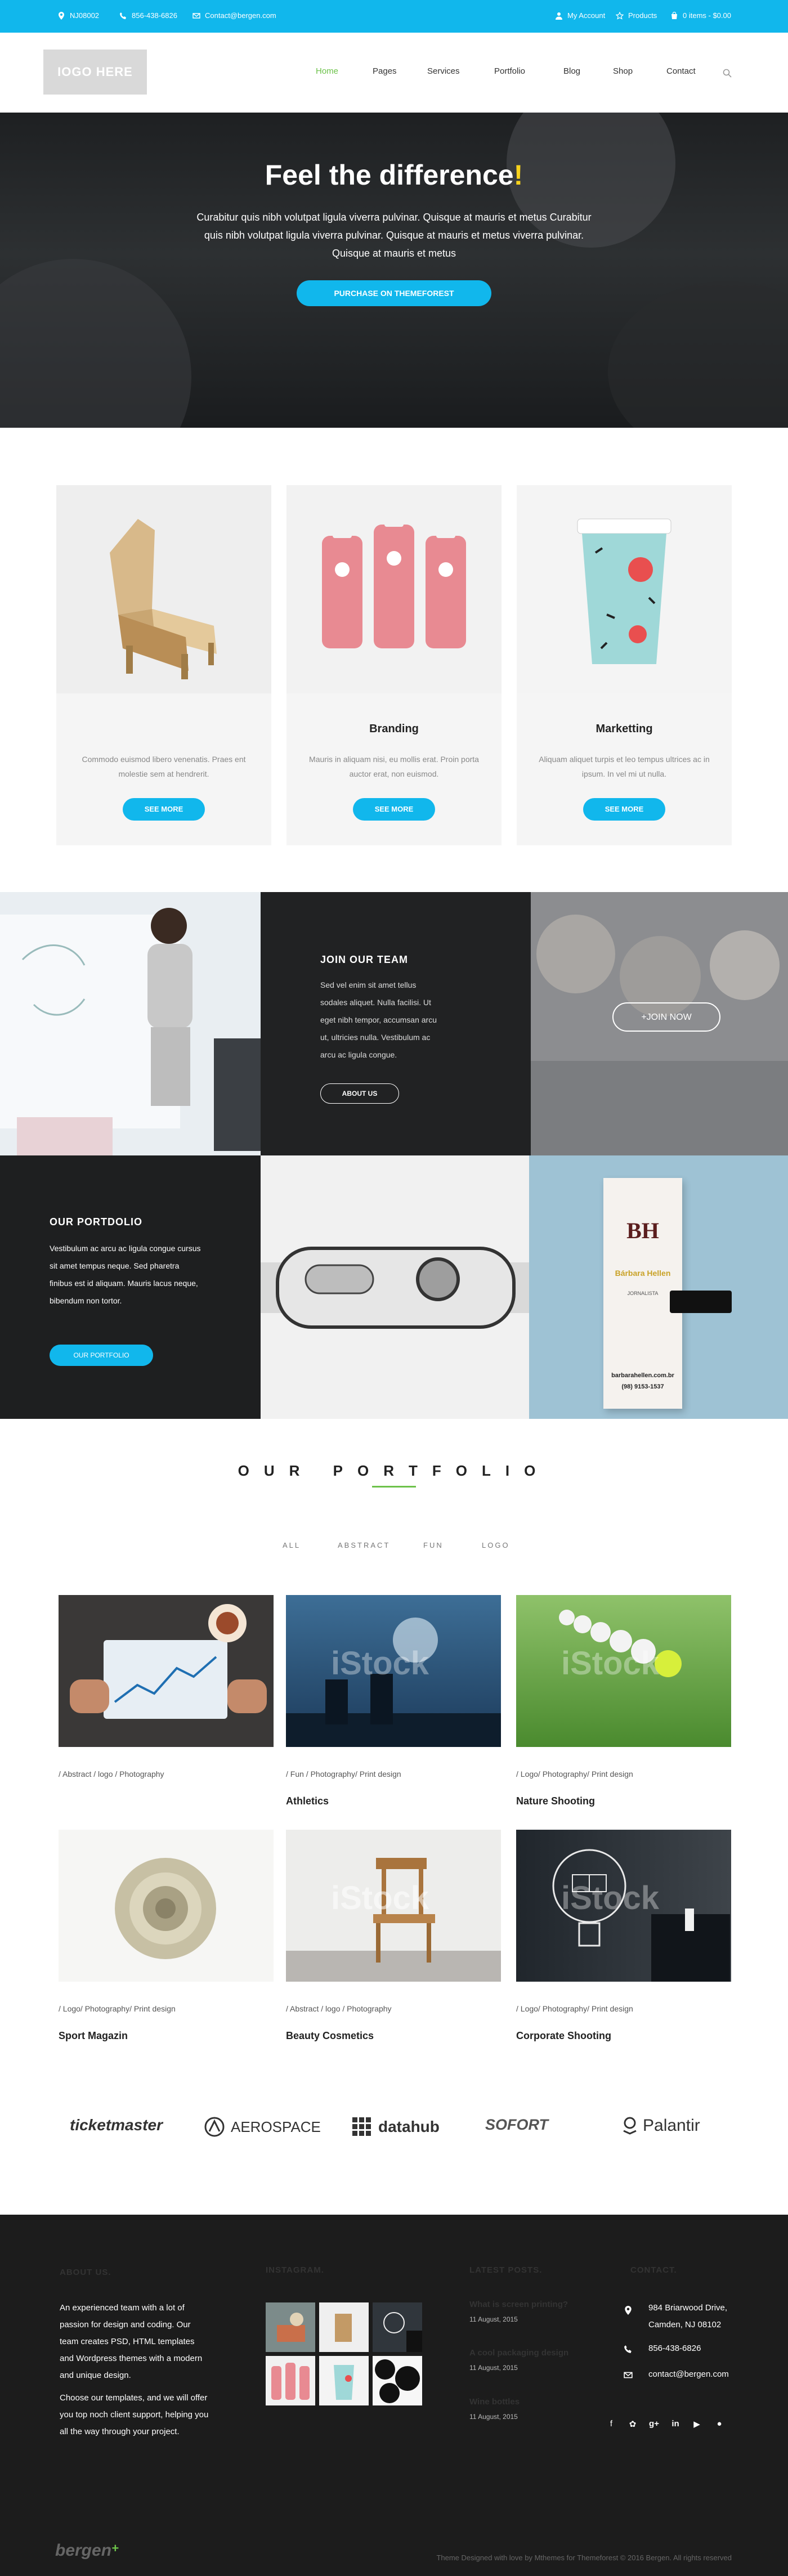 The image size is (788, 2576). Describe the element at coordinates (563, 2035) in the screenshot. I see `portfolio-item-title: Corporate Shooting` at that location.